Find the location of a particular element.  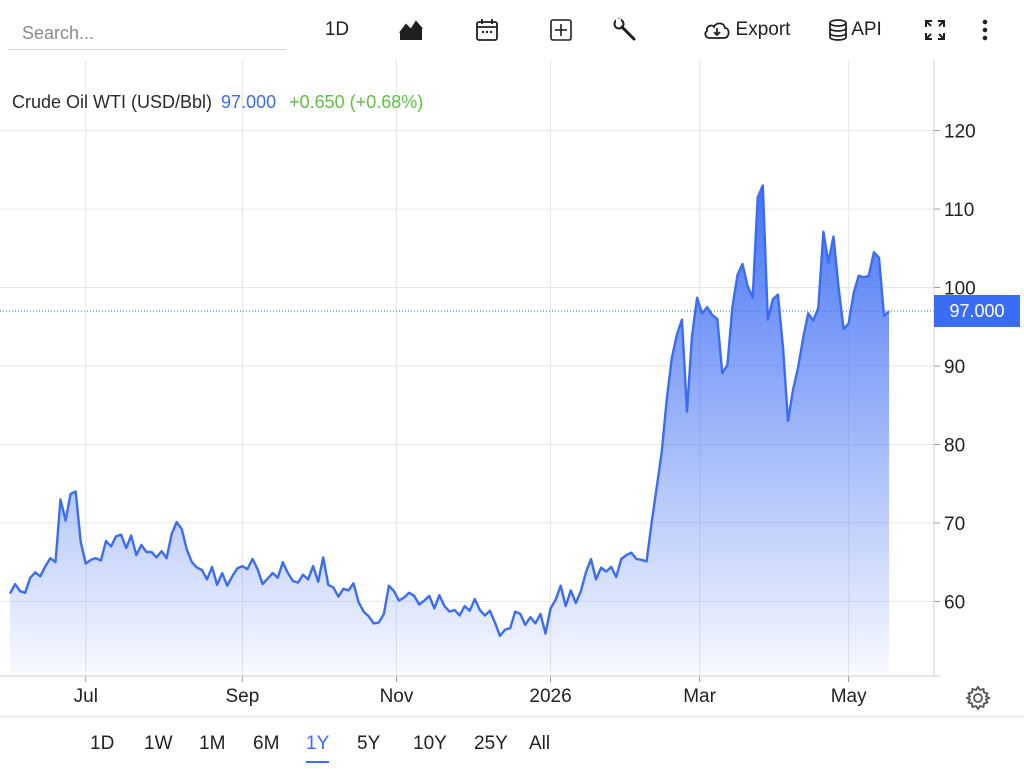

chart-settings-button is located at coordinates (978, 698).